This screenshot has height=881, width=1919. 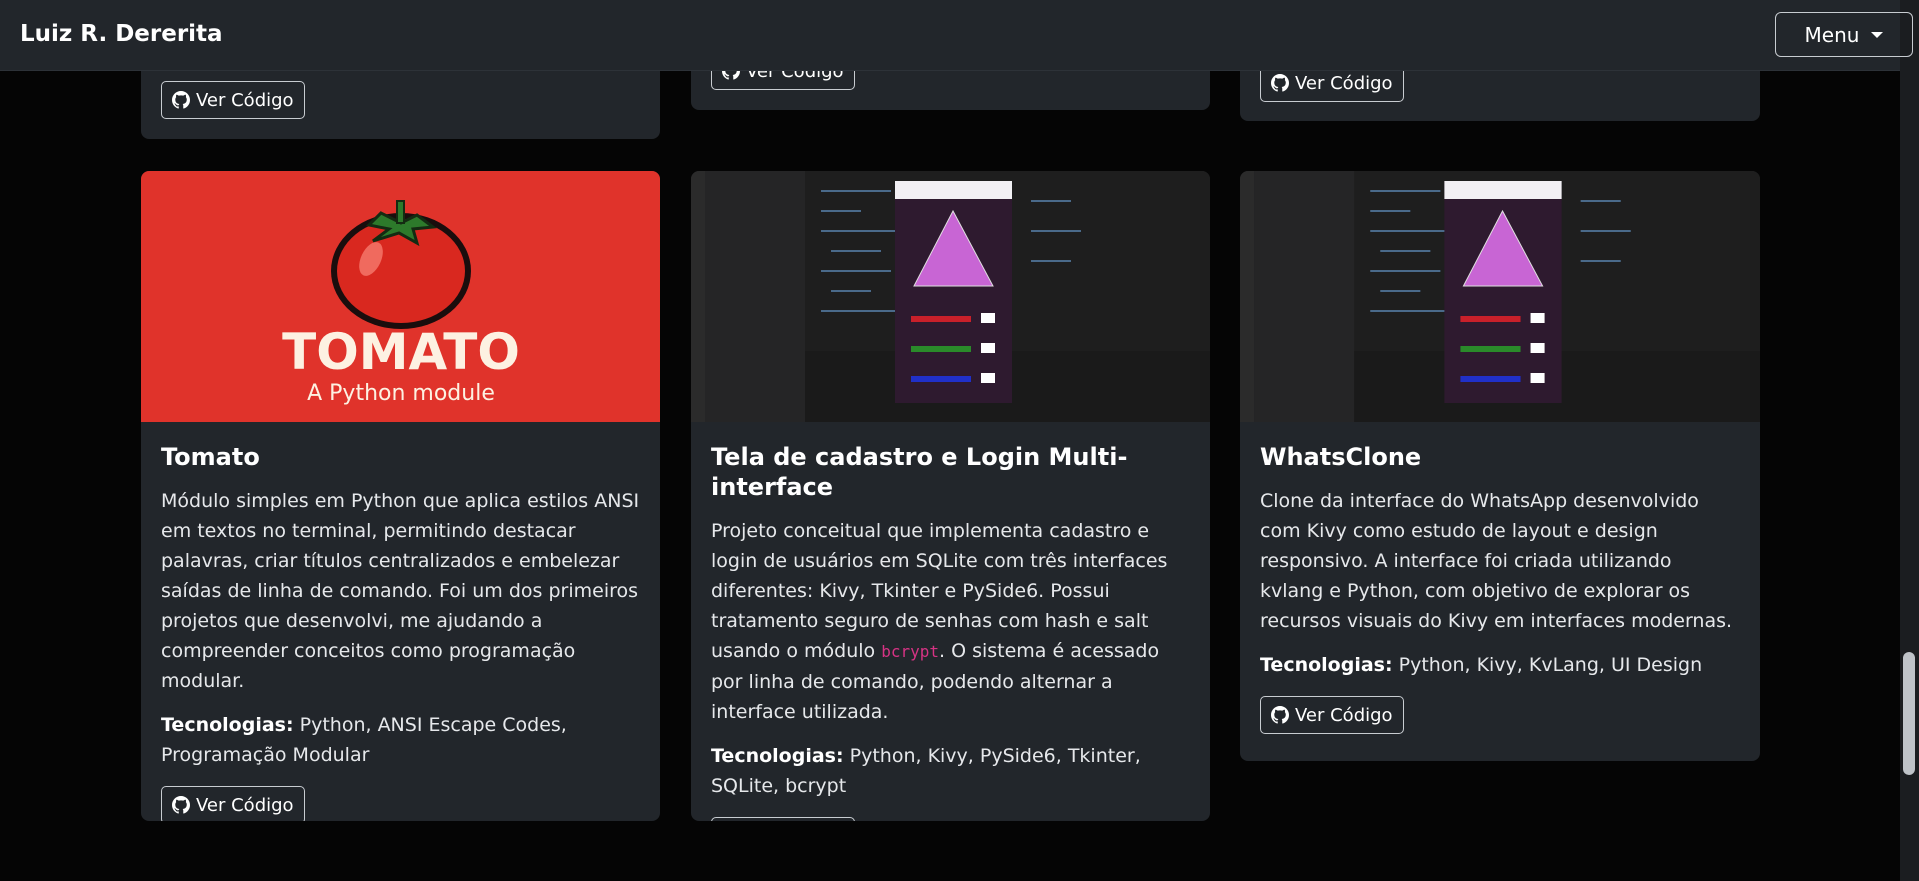 What do you see at coordinates (910, 651) in the screenshot?
I see `inline-code: bcrypt` at bounding box center [910, 651].